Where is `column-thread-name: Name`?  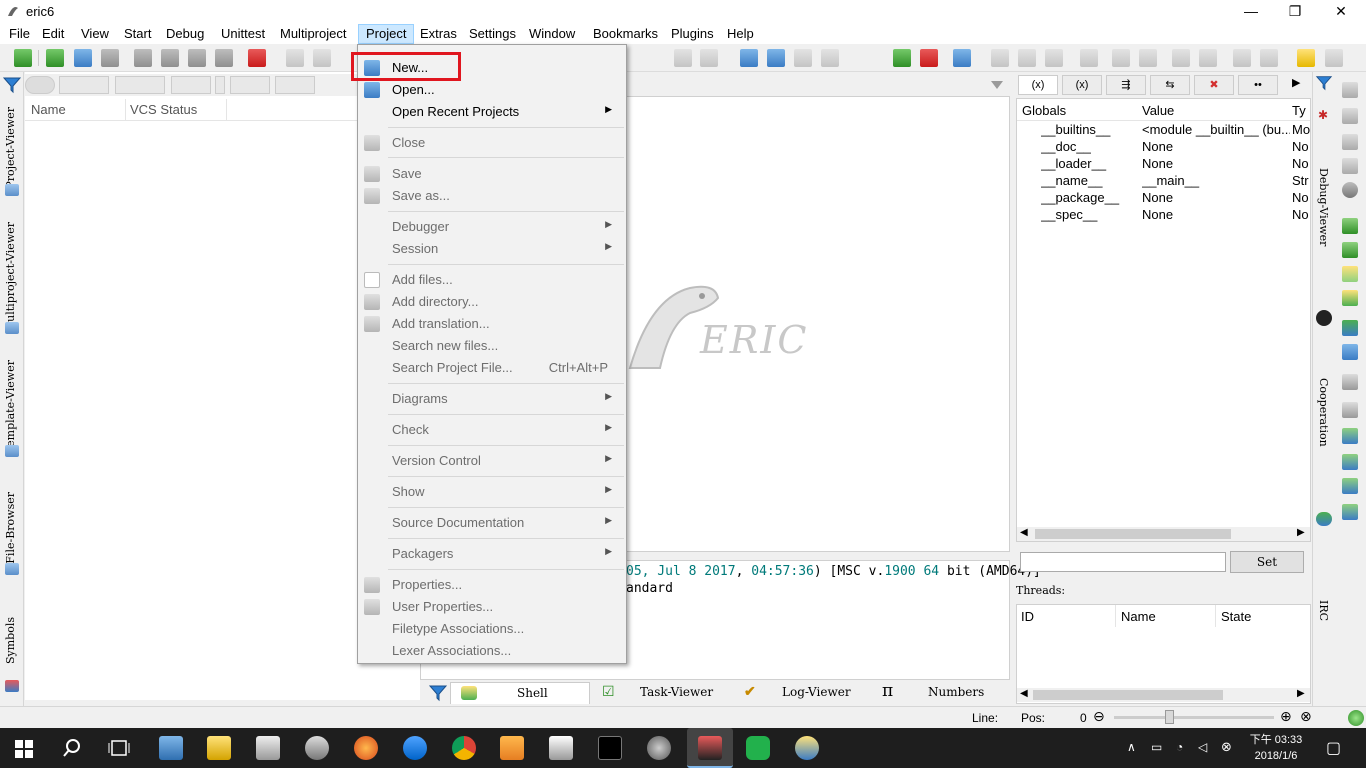 column-thread-name: Name is located at coordinates (1138, 616).